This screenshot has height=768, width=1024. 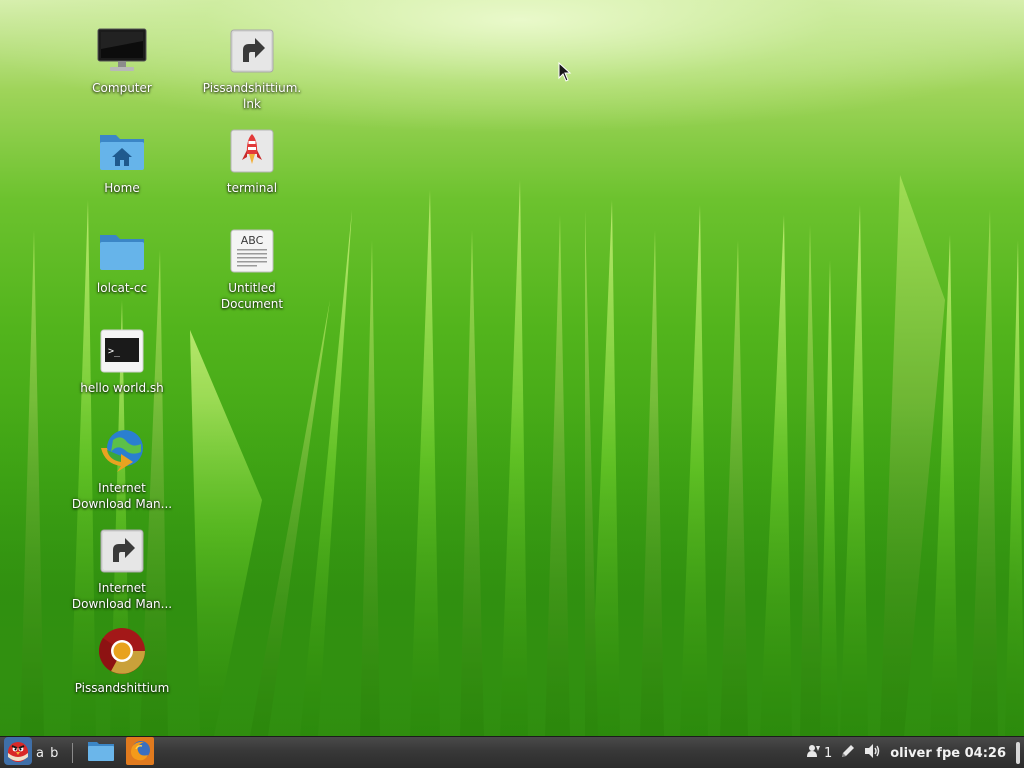 What do you see at coordinates (122, 651) in the screenshot?
I see `chromium-icon` at bounding box center [122, 651].